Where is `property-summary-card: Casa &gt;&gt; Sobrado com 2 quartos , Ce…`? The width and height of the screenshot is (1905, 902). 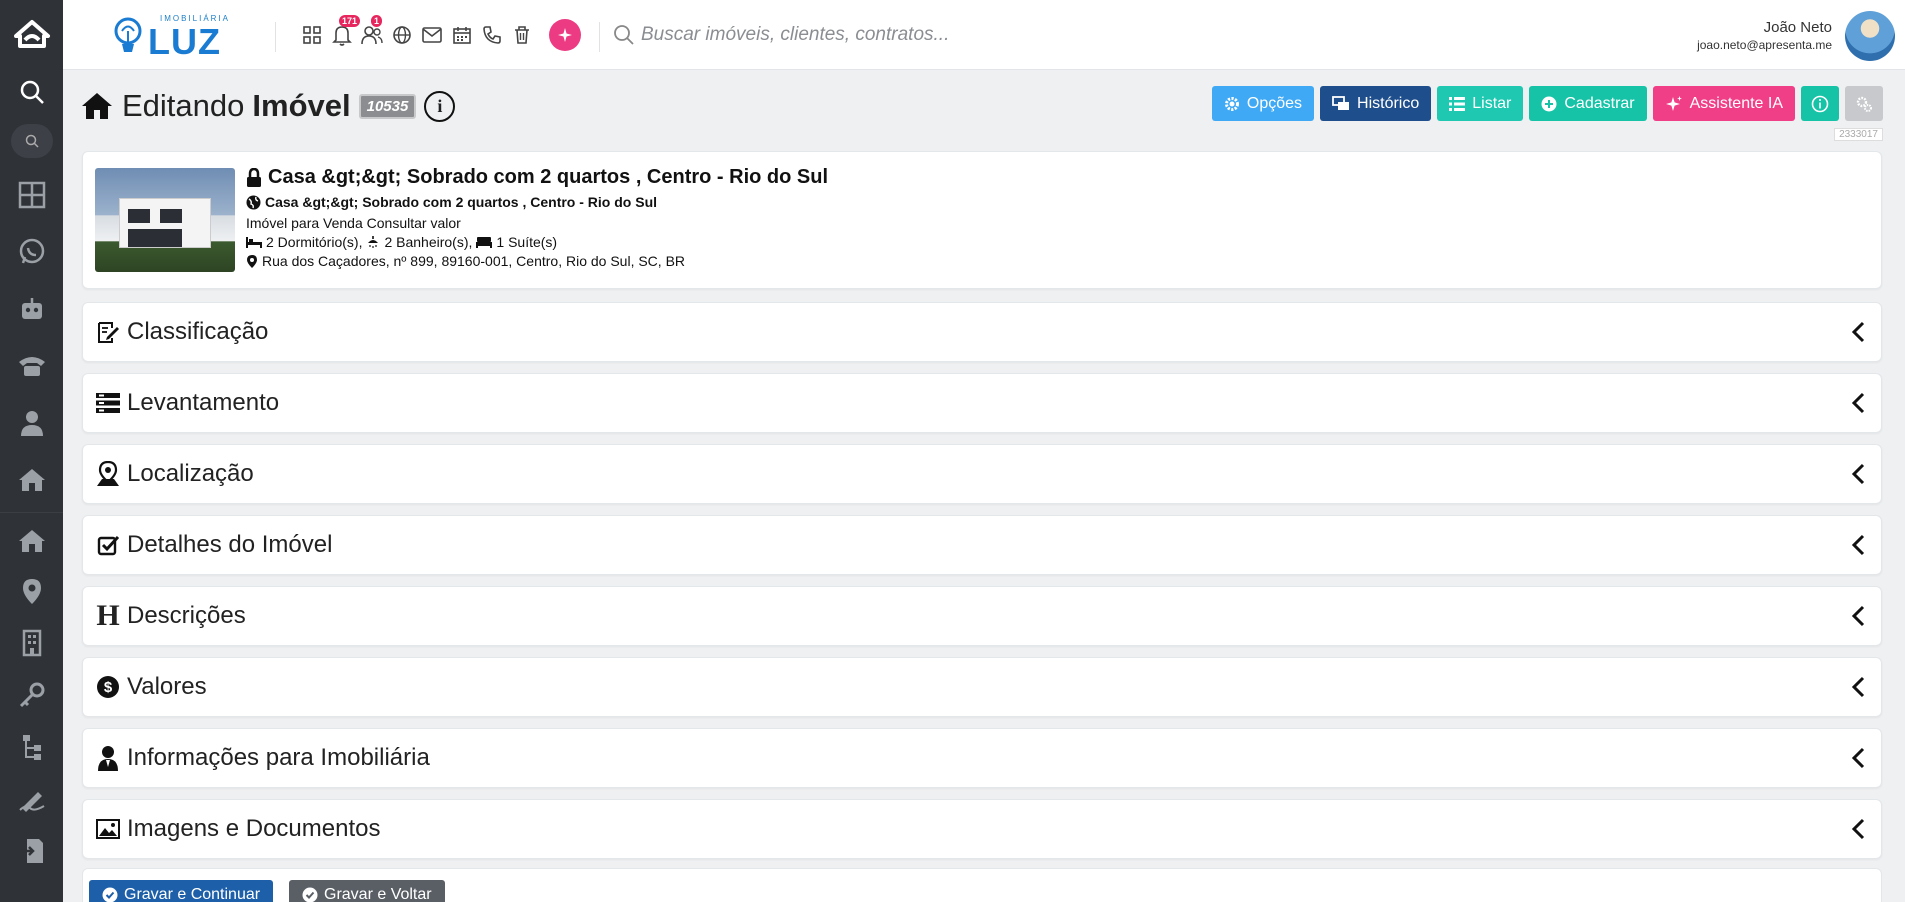
property-summary-card: Casa &gt;&gt; Sobrado com 2 quartos , Ce… is located at coordinates (982, 220).